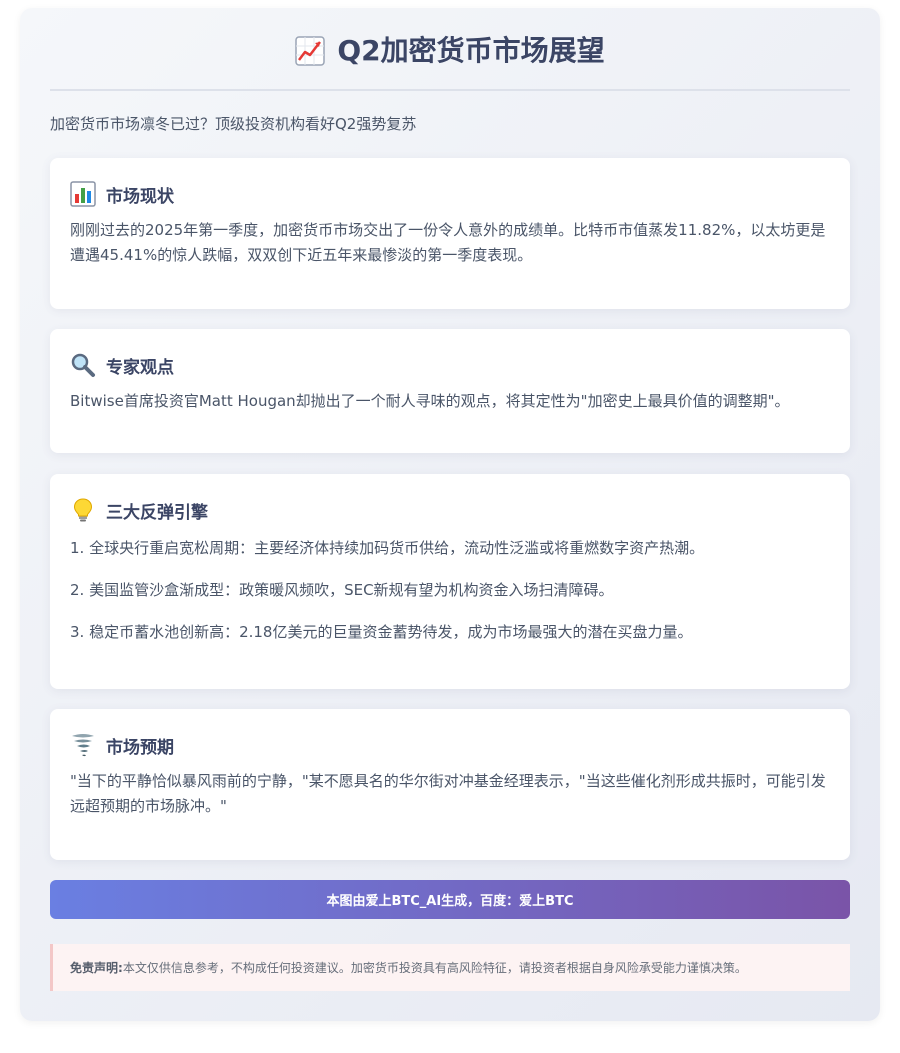 The height and width of the screenshot is (1053, 900). Describe the element at coordinates (157, 512) in the screenshot. I see `section-title: 三大反弹引擎` at that location.